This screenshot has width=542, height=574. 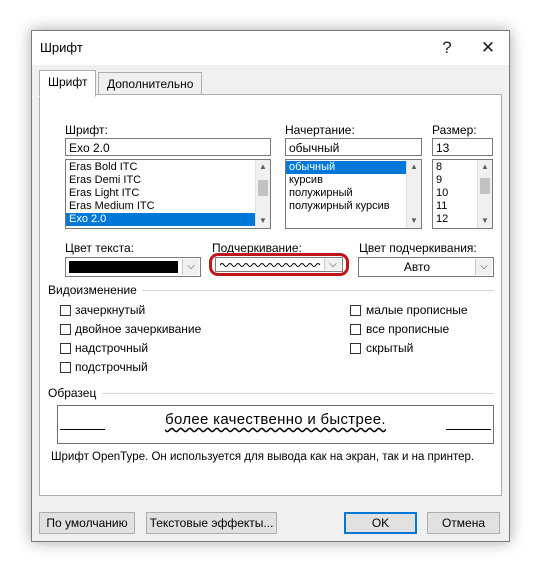 What do you see at coordinates (353, 147) in the screenshot?
I see `style-input: обычный` at bounding box center [353, 147].